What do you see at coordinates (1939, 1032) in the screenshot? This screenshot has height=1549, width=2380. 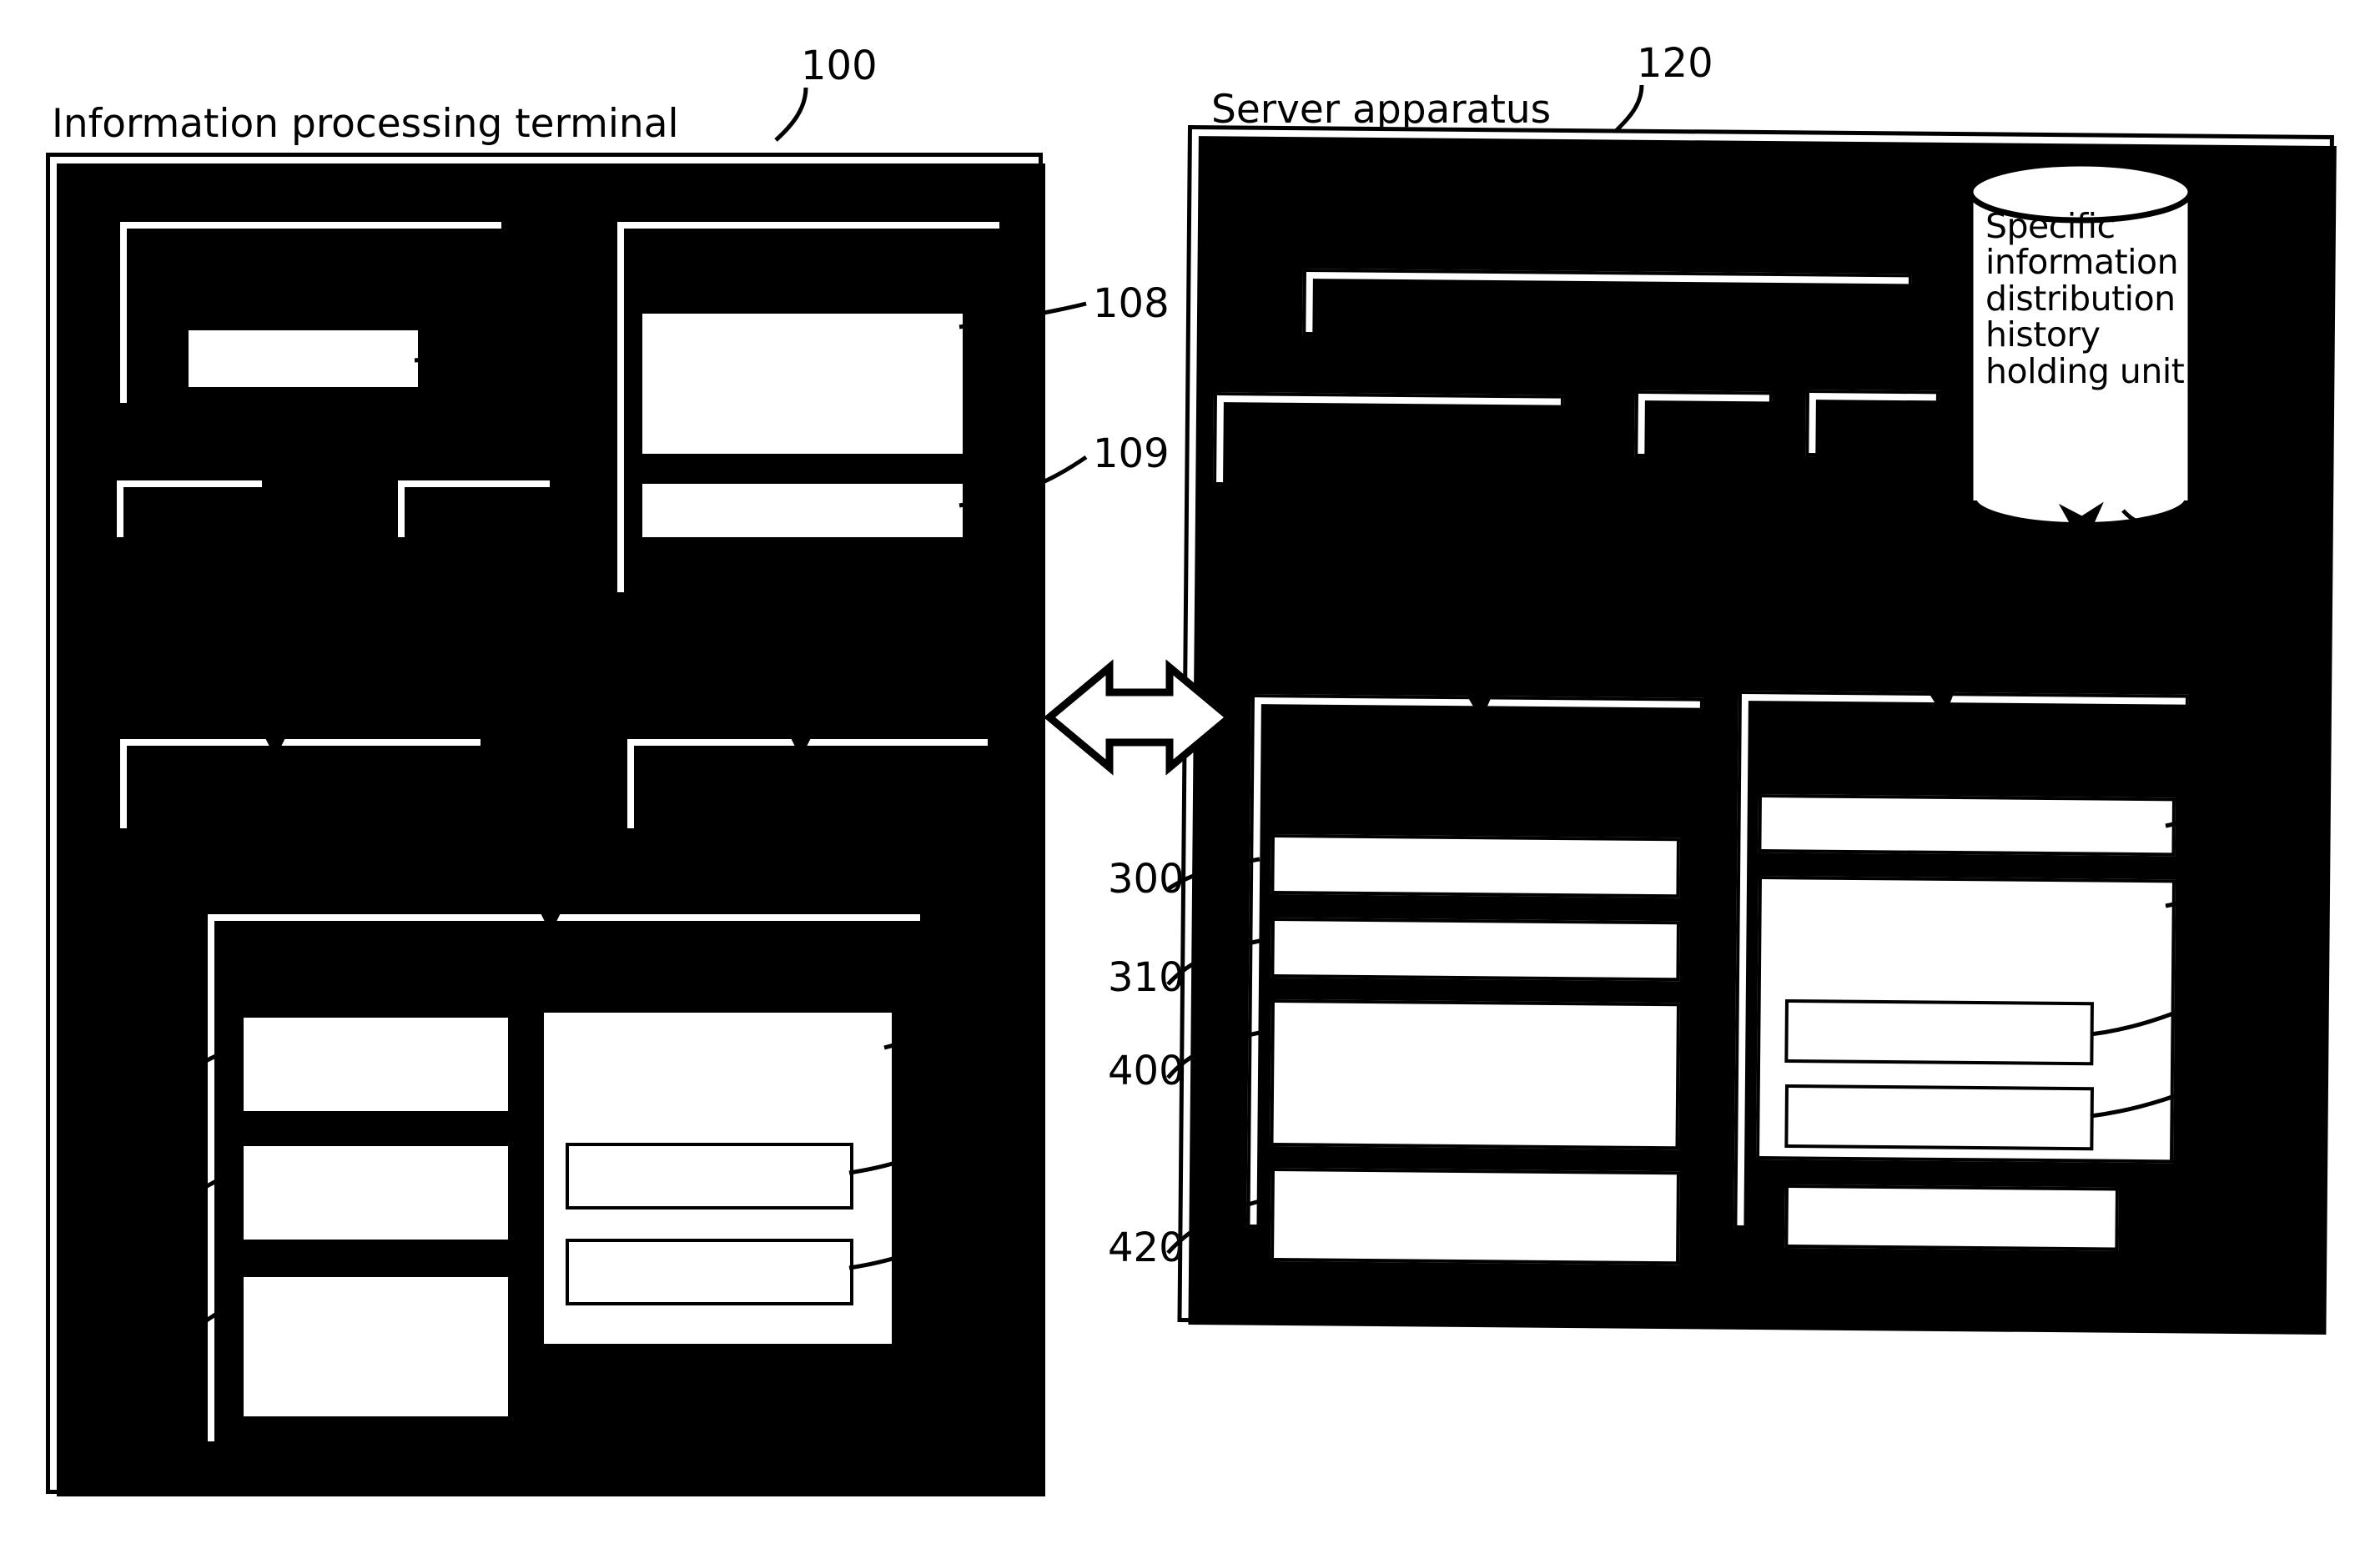 I see `server-id-box` at bounding box center [1939, 1032].